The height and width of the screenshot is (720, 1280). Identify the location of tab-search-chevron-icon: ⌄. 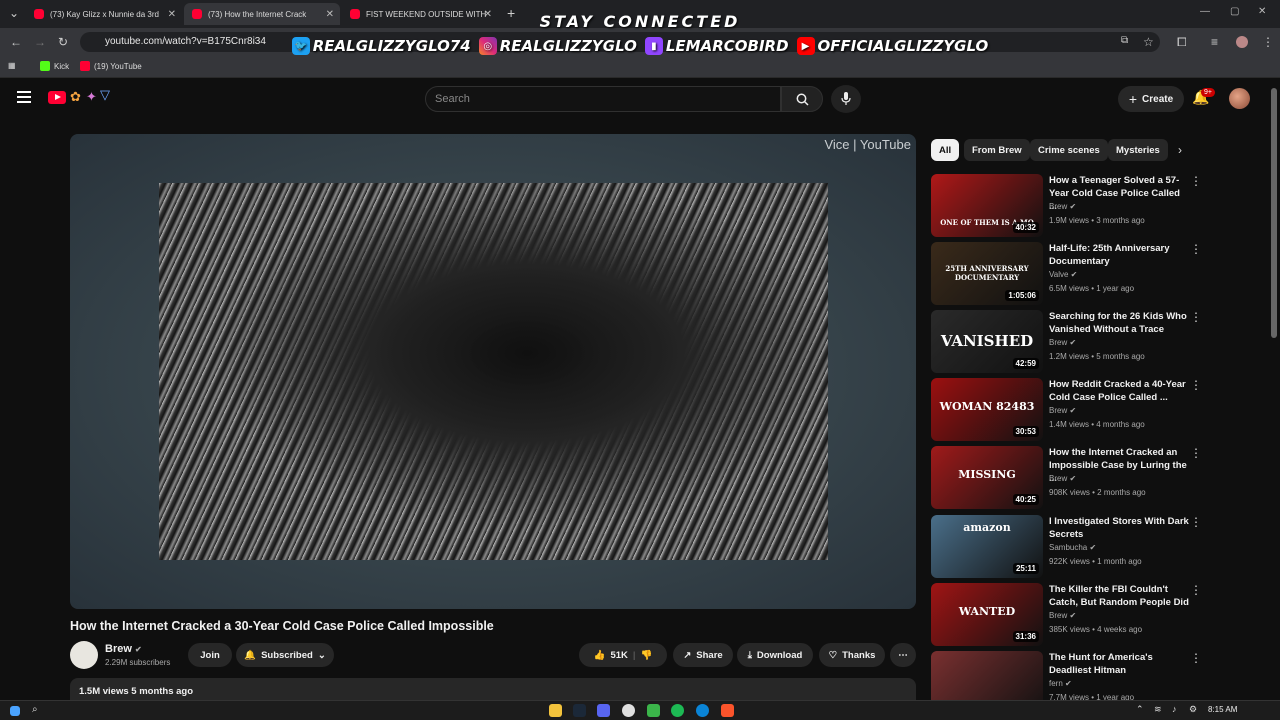
(14, 13).